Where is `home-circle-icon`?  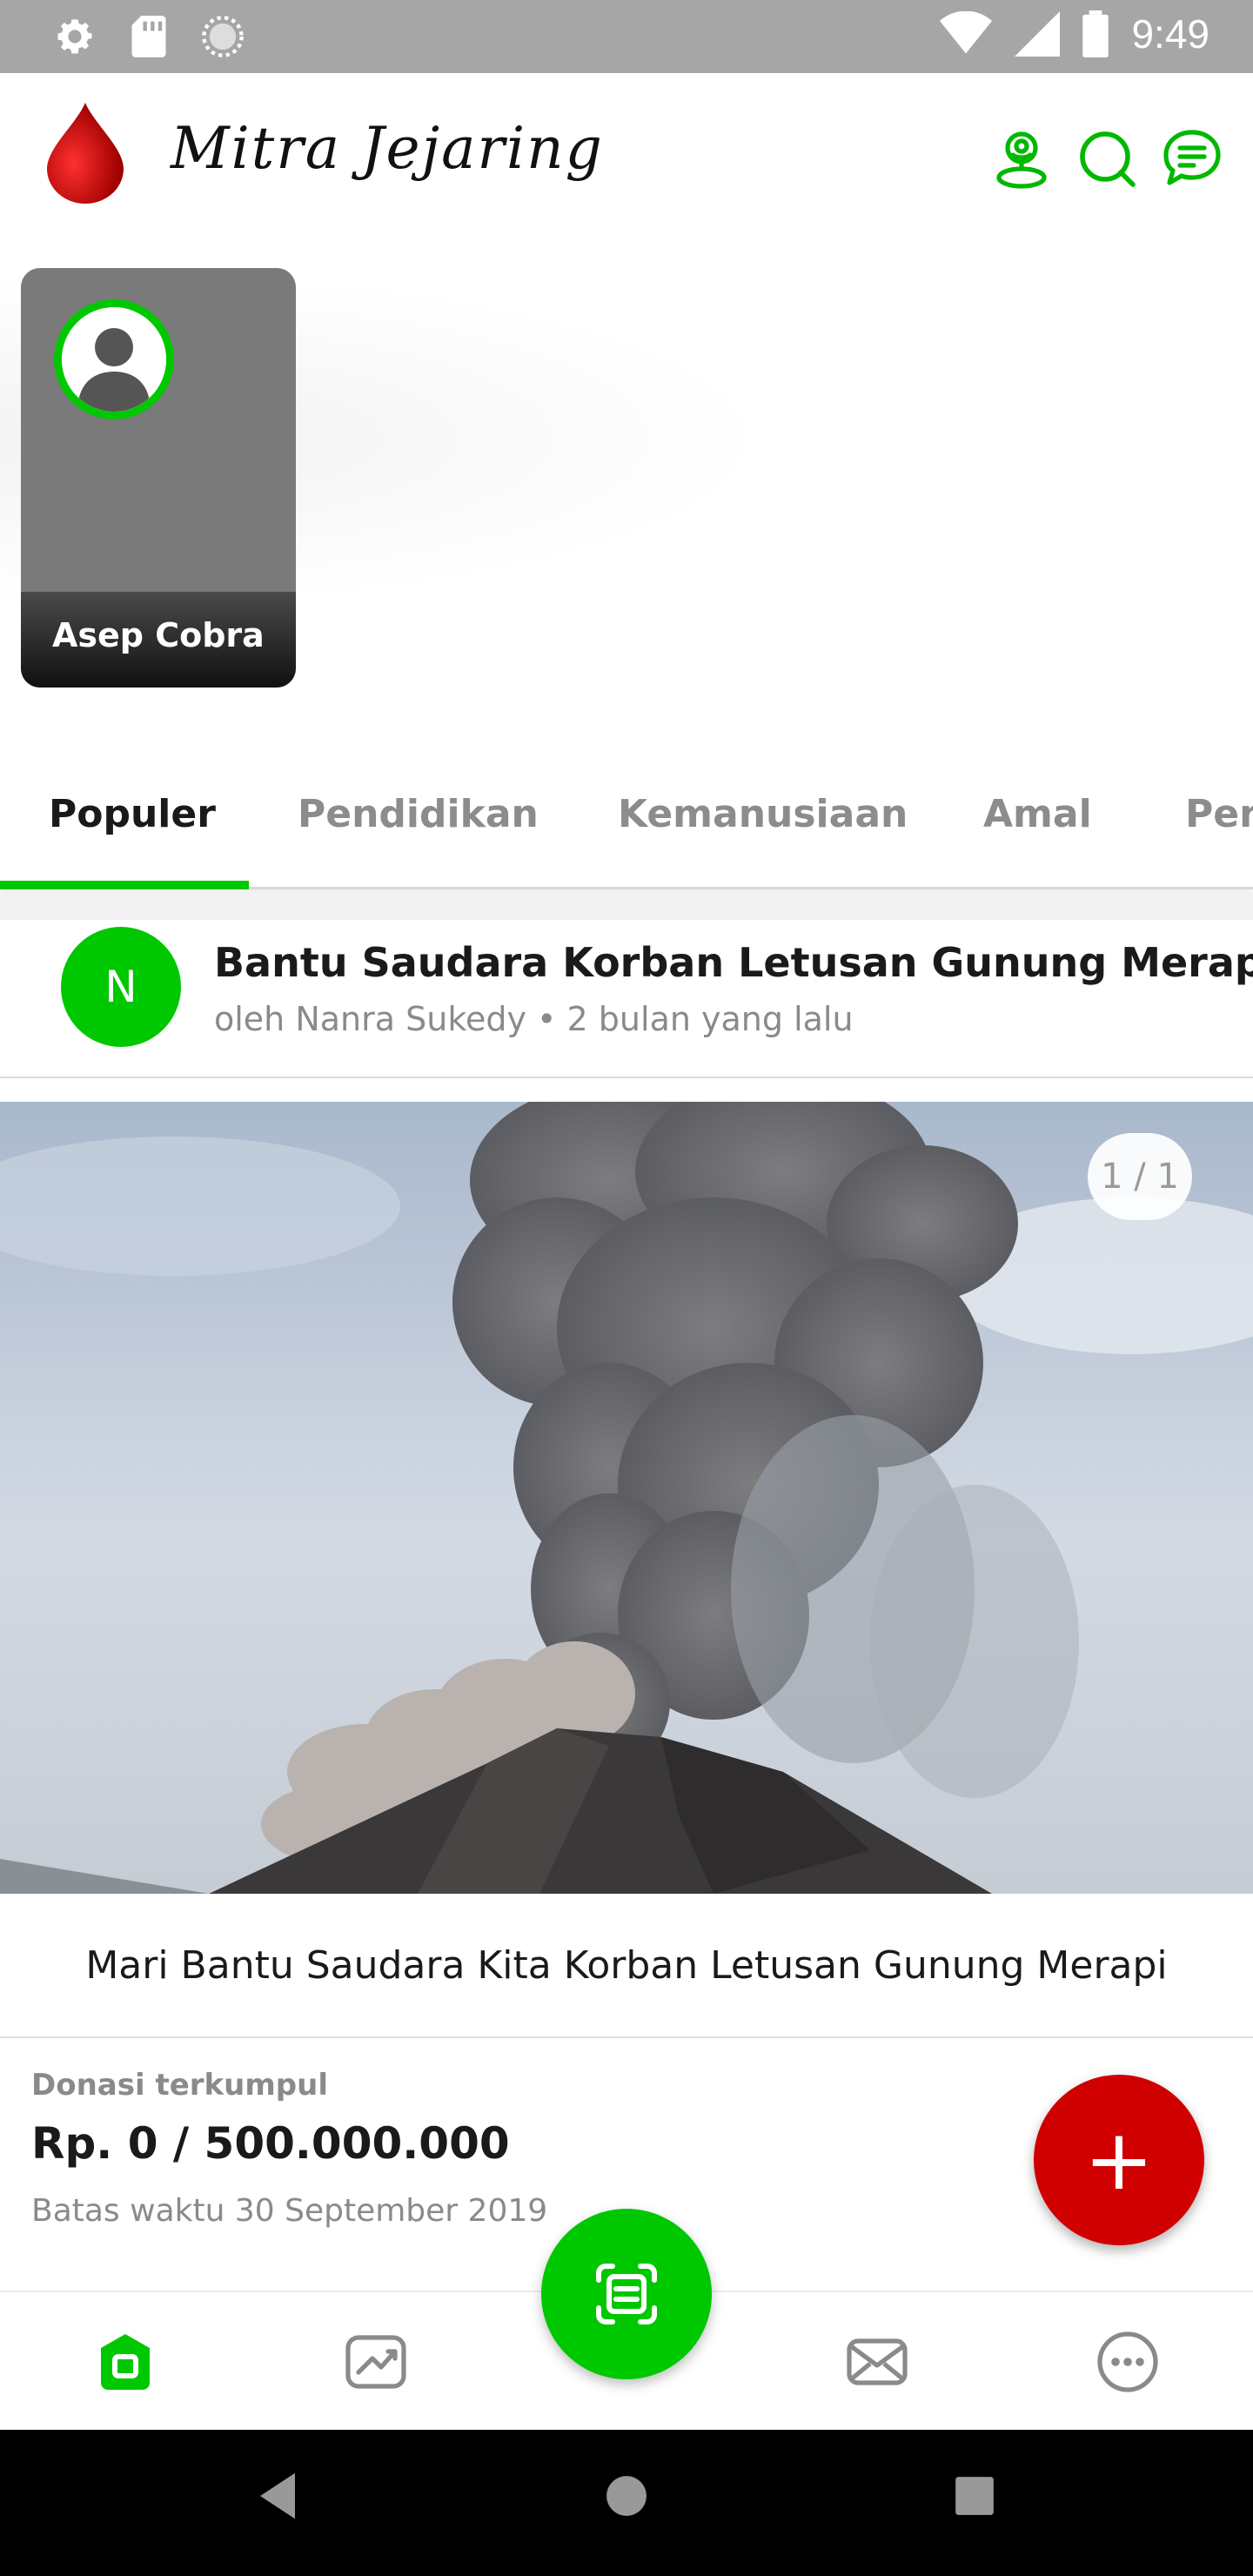
home-circle-icon is located at coordinates (626, 2496).